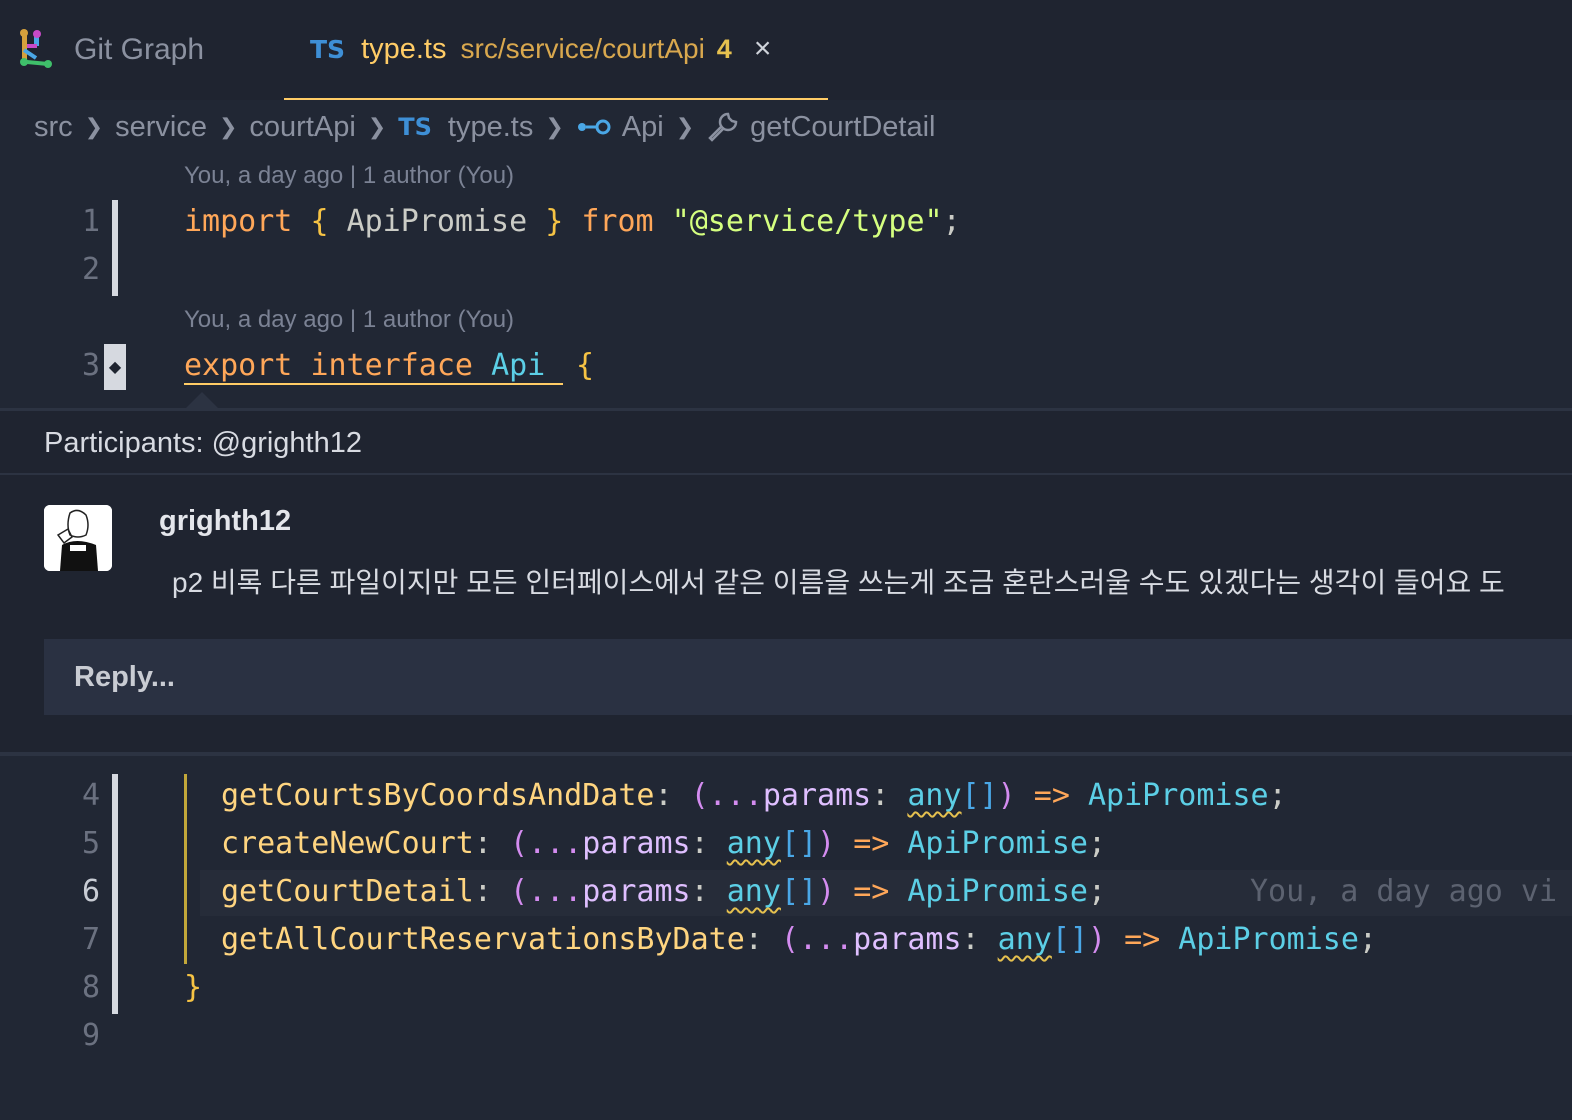  Describe the element at coordinates (490, 127) in the screenshot. I see `breadcrumb-item-file: type.ts` at that location.